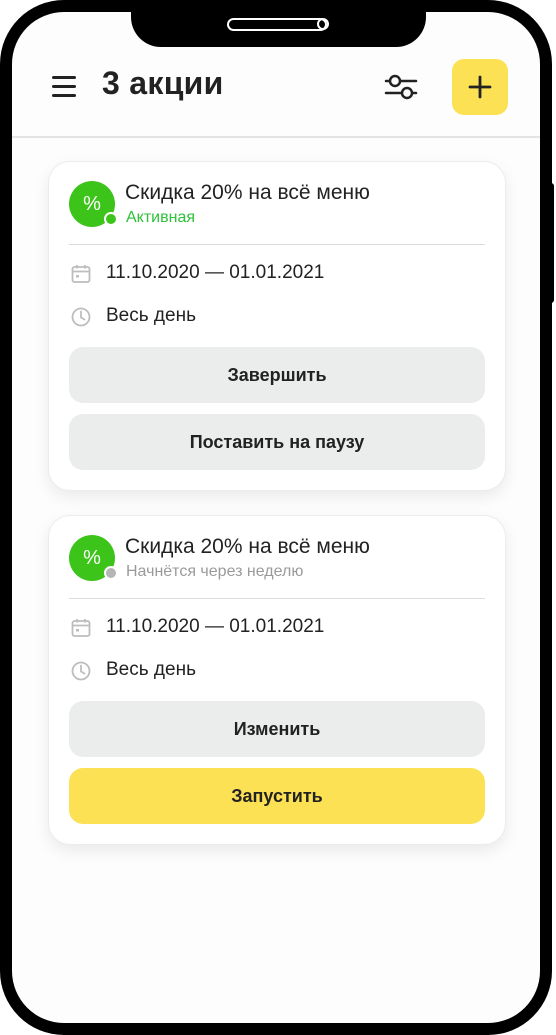  I want to click on edit-button: Изменить, so click(277, 729).